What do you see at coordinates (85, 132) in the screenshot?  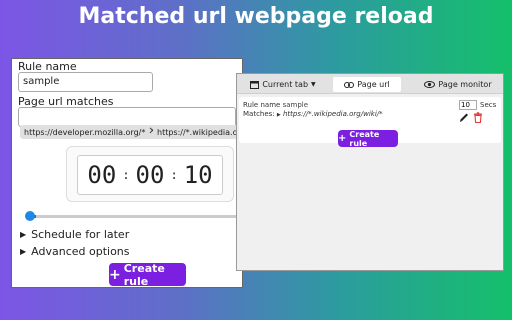 I see `url-chip-label: https://developer.mozilla.org/*` at bounding box center [85, 132].